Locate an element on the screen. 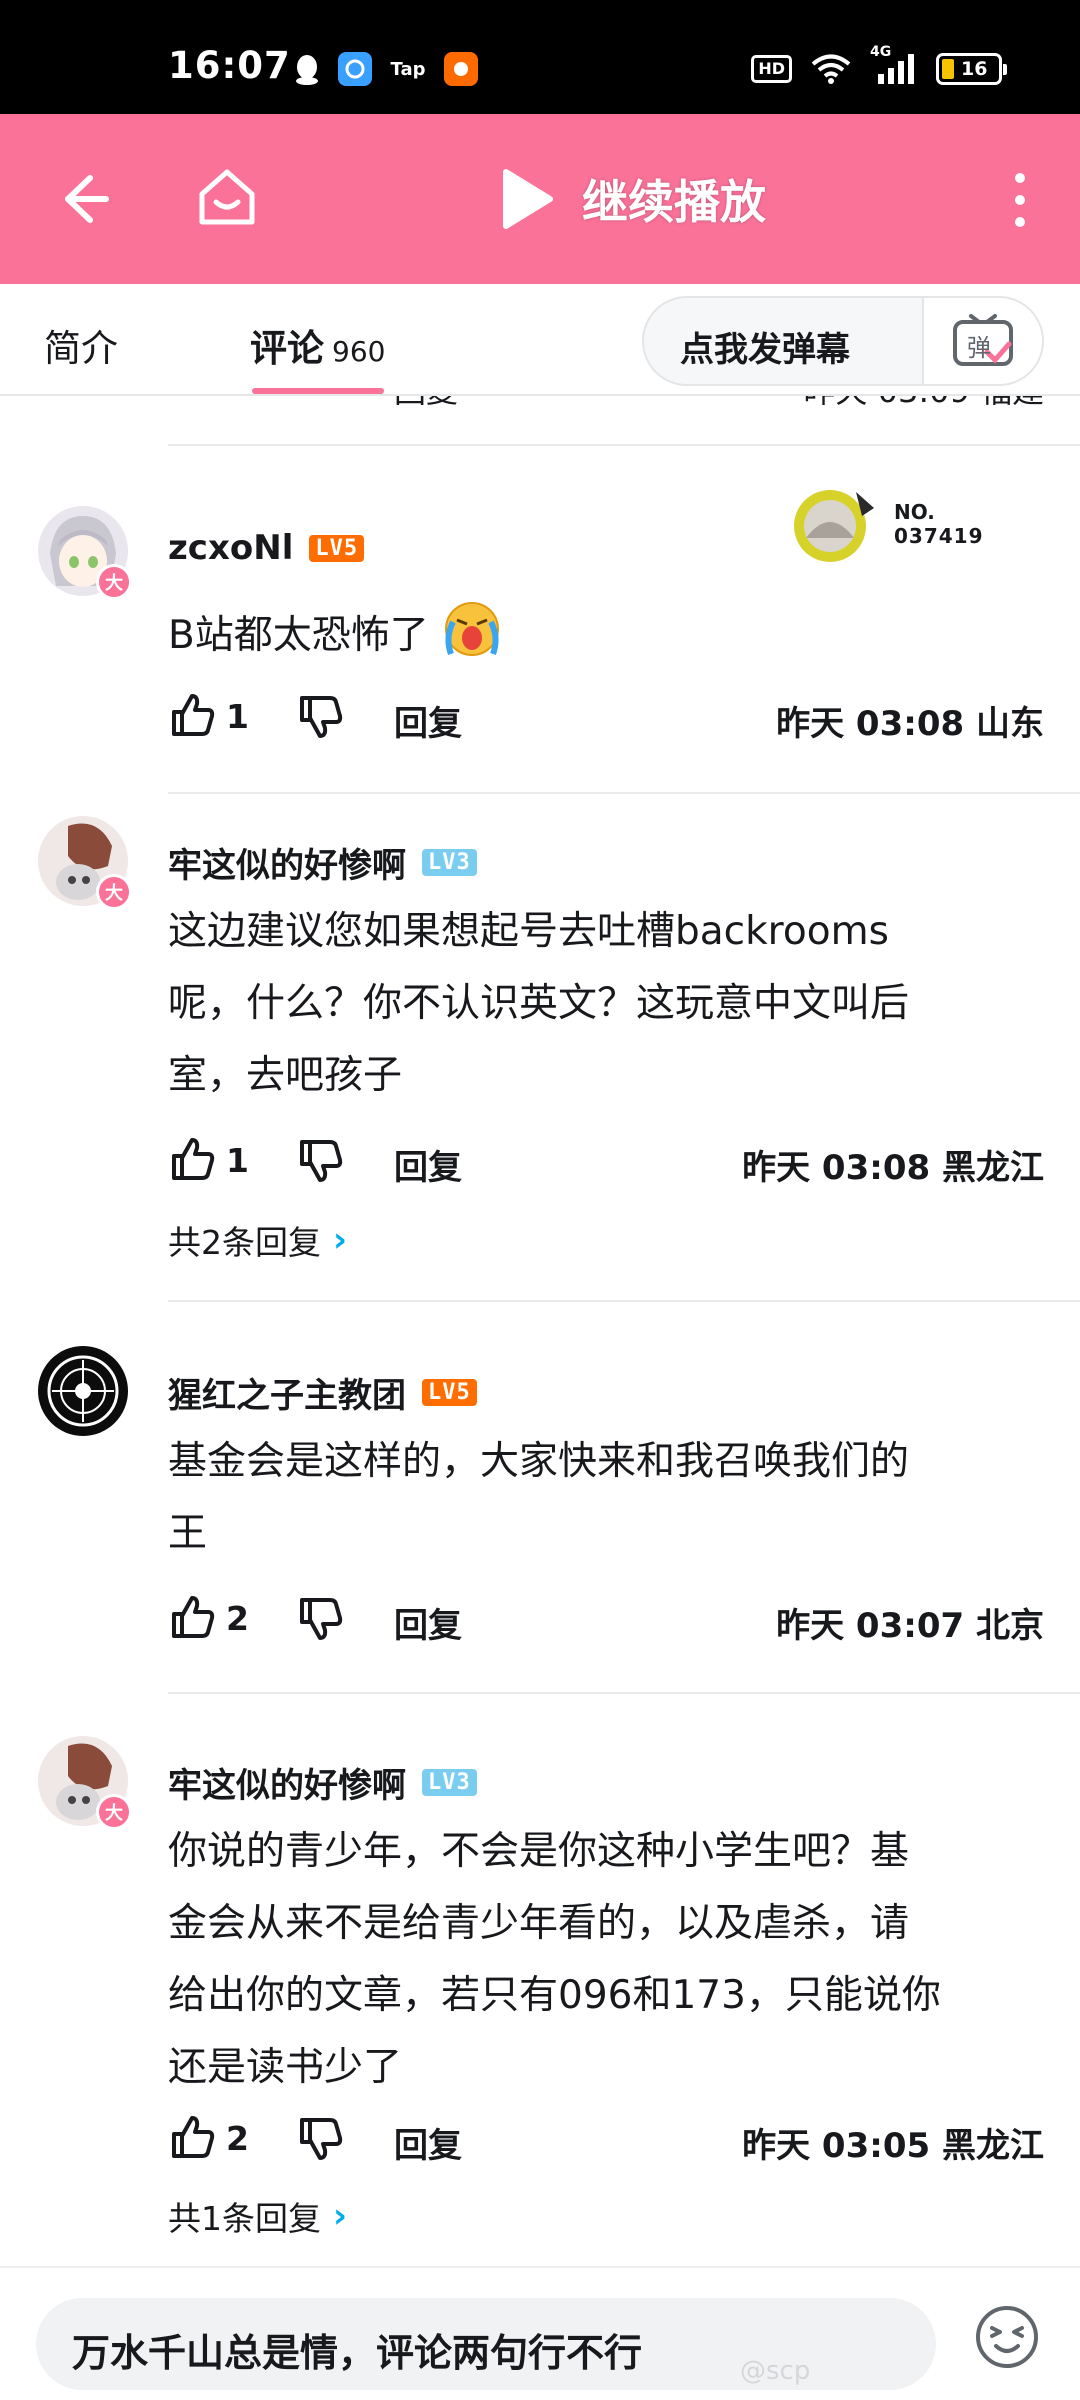  reply-count-label: 共2条回复 is located at coordinates (244, 1242).